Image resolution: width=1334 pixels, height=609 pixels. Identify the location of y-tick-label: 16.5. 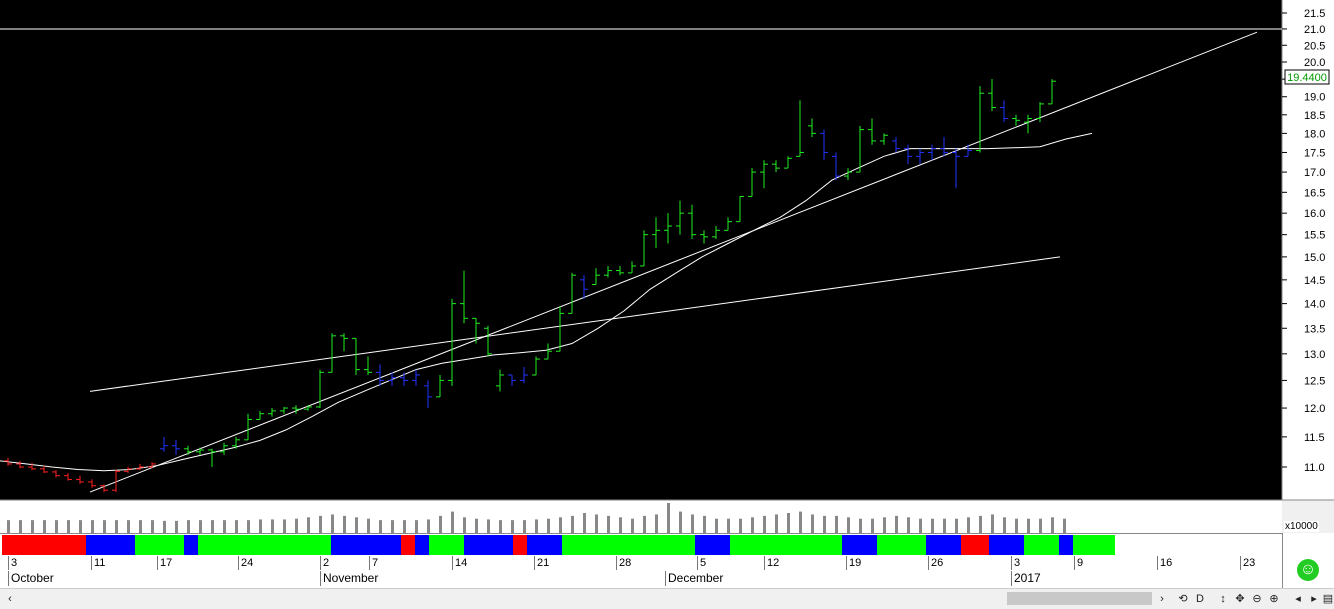
(1314, 193).